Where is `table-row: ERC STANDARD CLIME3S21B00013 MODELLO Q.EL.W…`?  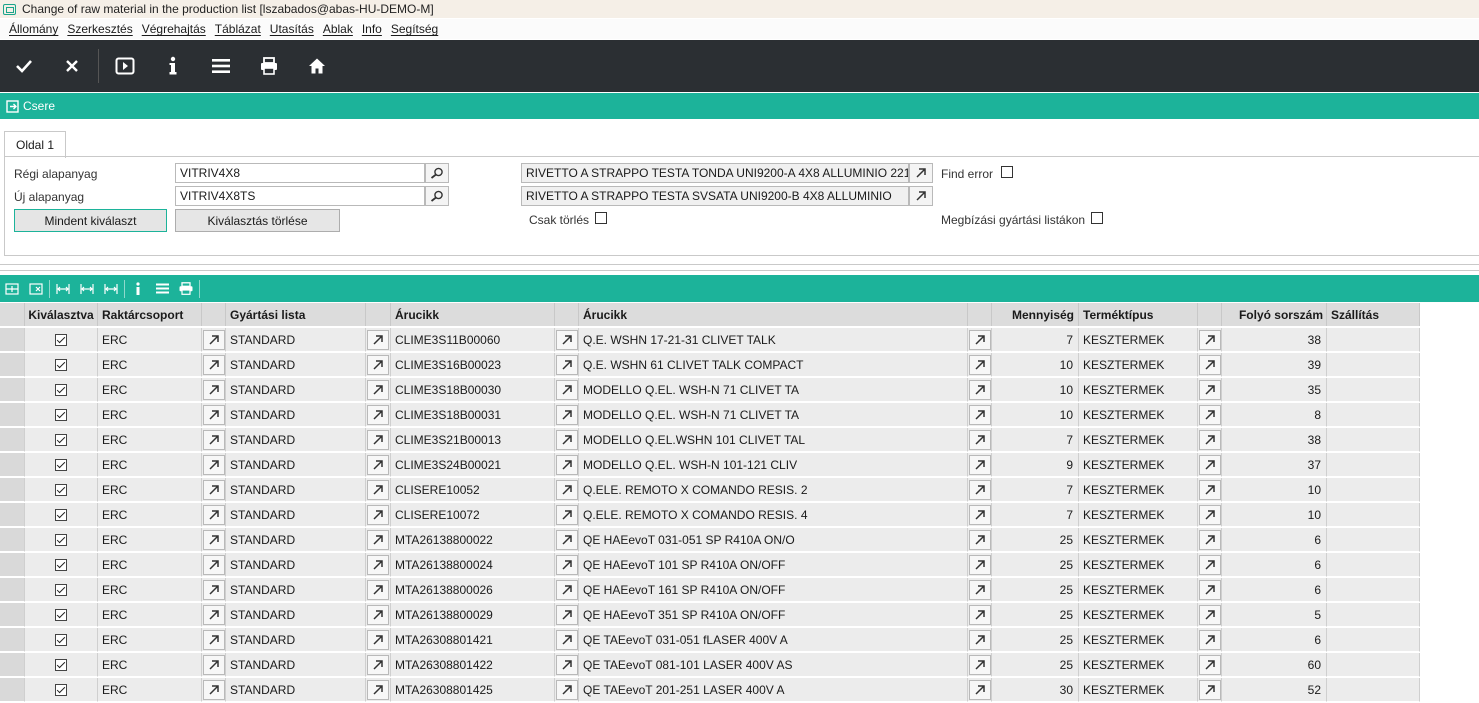
table-row: ERC STANDARD CLIME3S21B00013 MODELLO Q.EL.W… is located at coordinates (710, 440).